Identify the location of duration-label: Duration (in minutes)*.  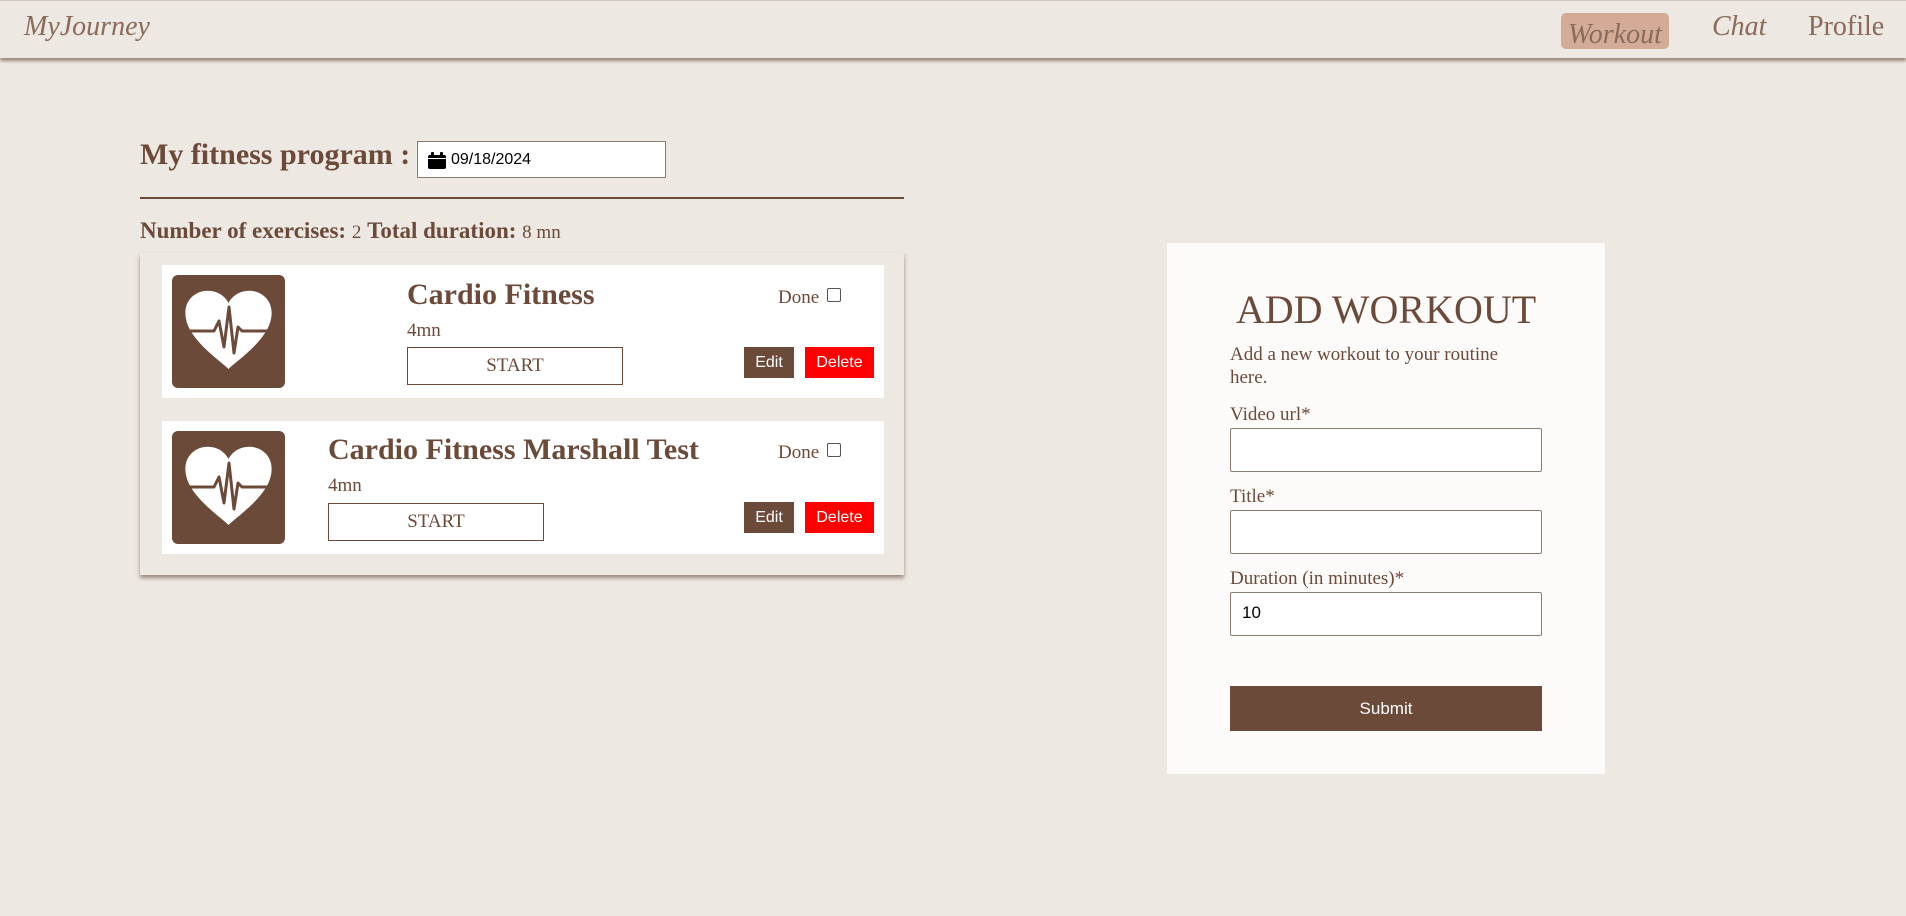
(1317, 578).